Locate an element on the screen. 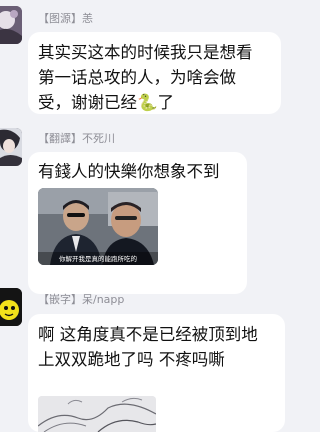  image-caption: 你解开我是真的能跑所吃的 is located at coordinates (98, 258).